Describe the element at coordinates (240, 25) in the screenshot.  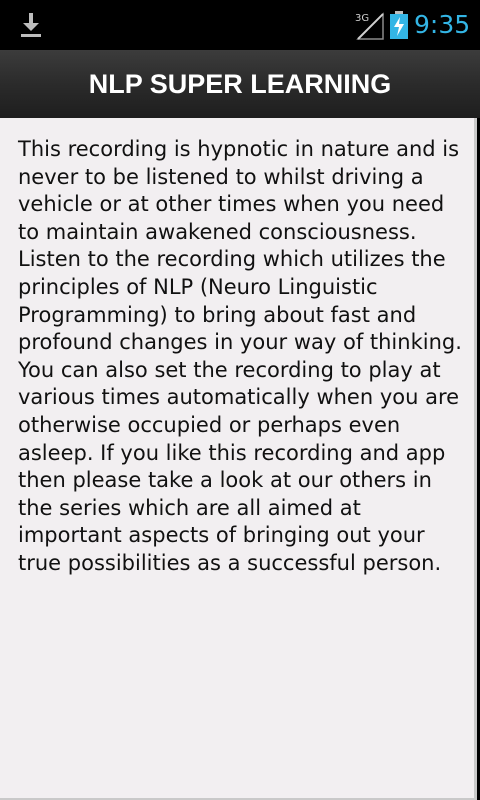
I see `status-bar: 3G 9:35` at that location.